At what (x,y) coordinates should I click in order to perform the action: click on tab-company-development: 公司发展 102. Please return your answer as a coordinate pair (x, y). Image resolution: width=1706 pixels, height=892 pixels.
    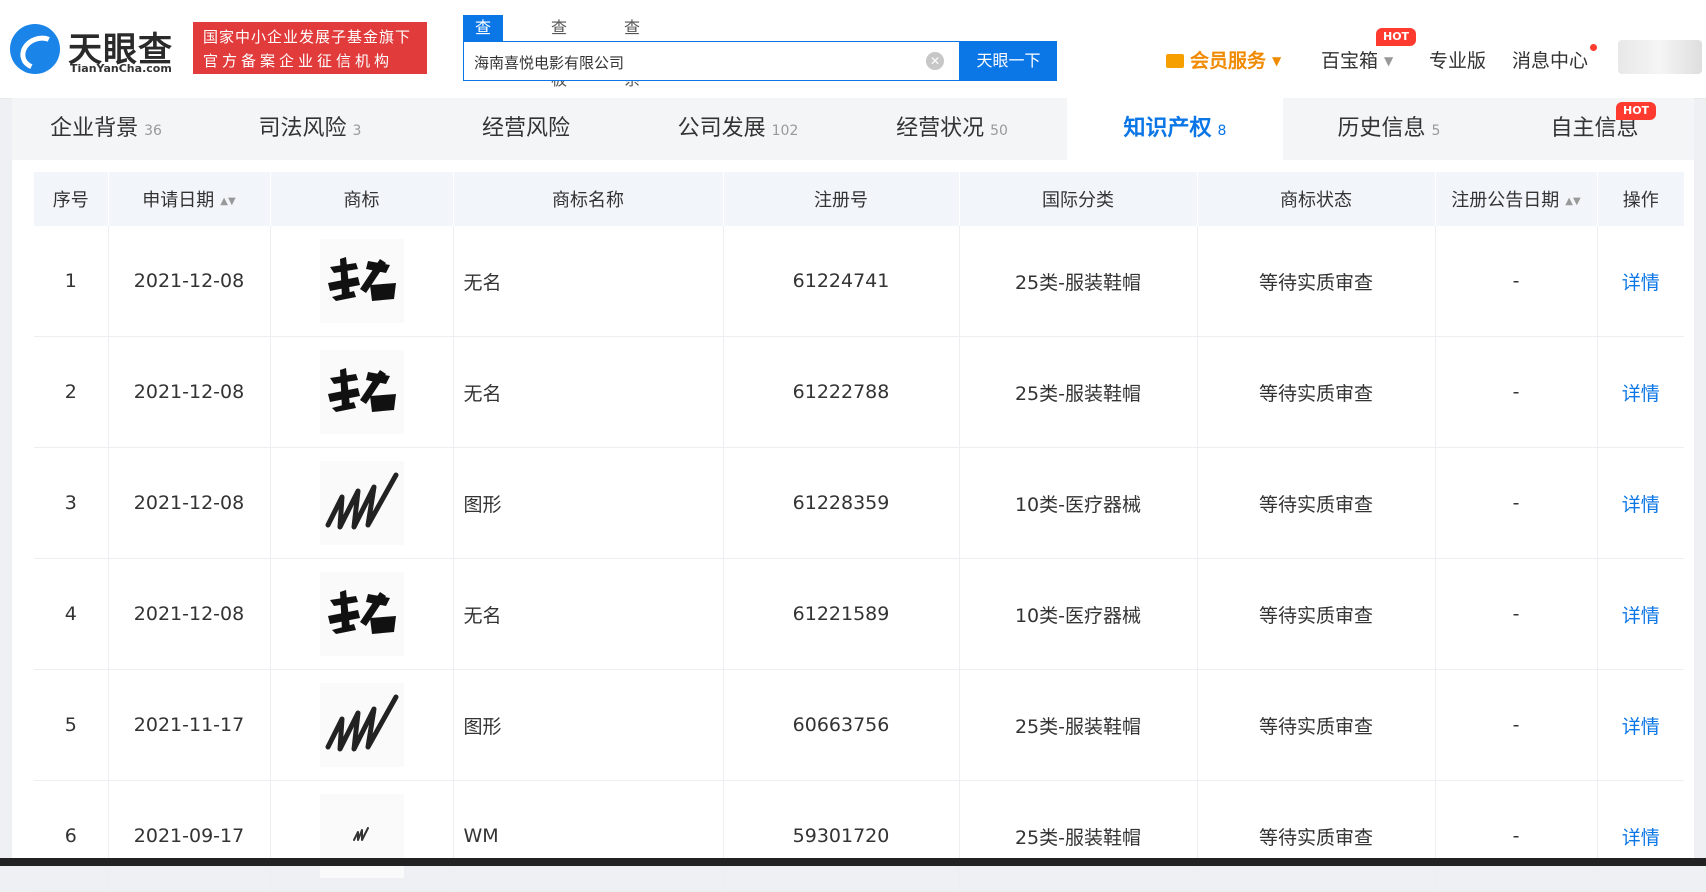
    Looking at the image, I should click on (738, 129).